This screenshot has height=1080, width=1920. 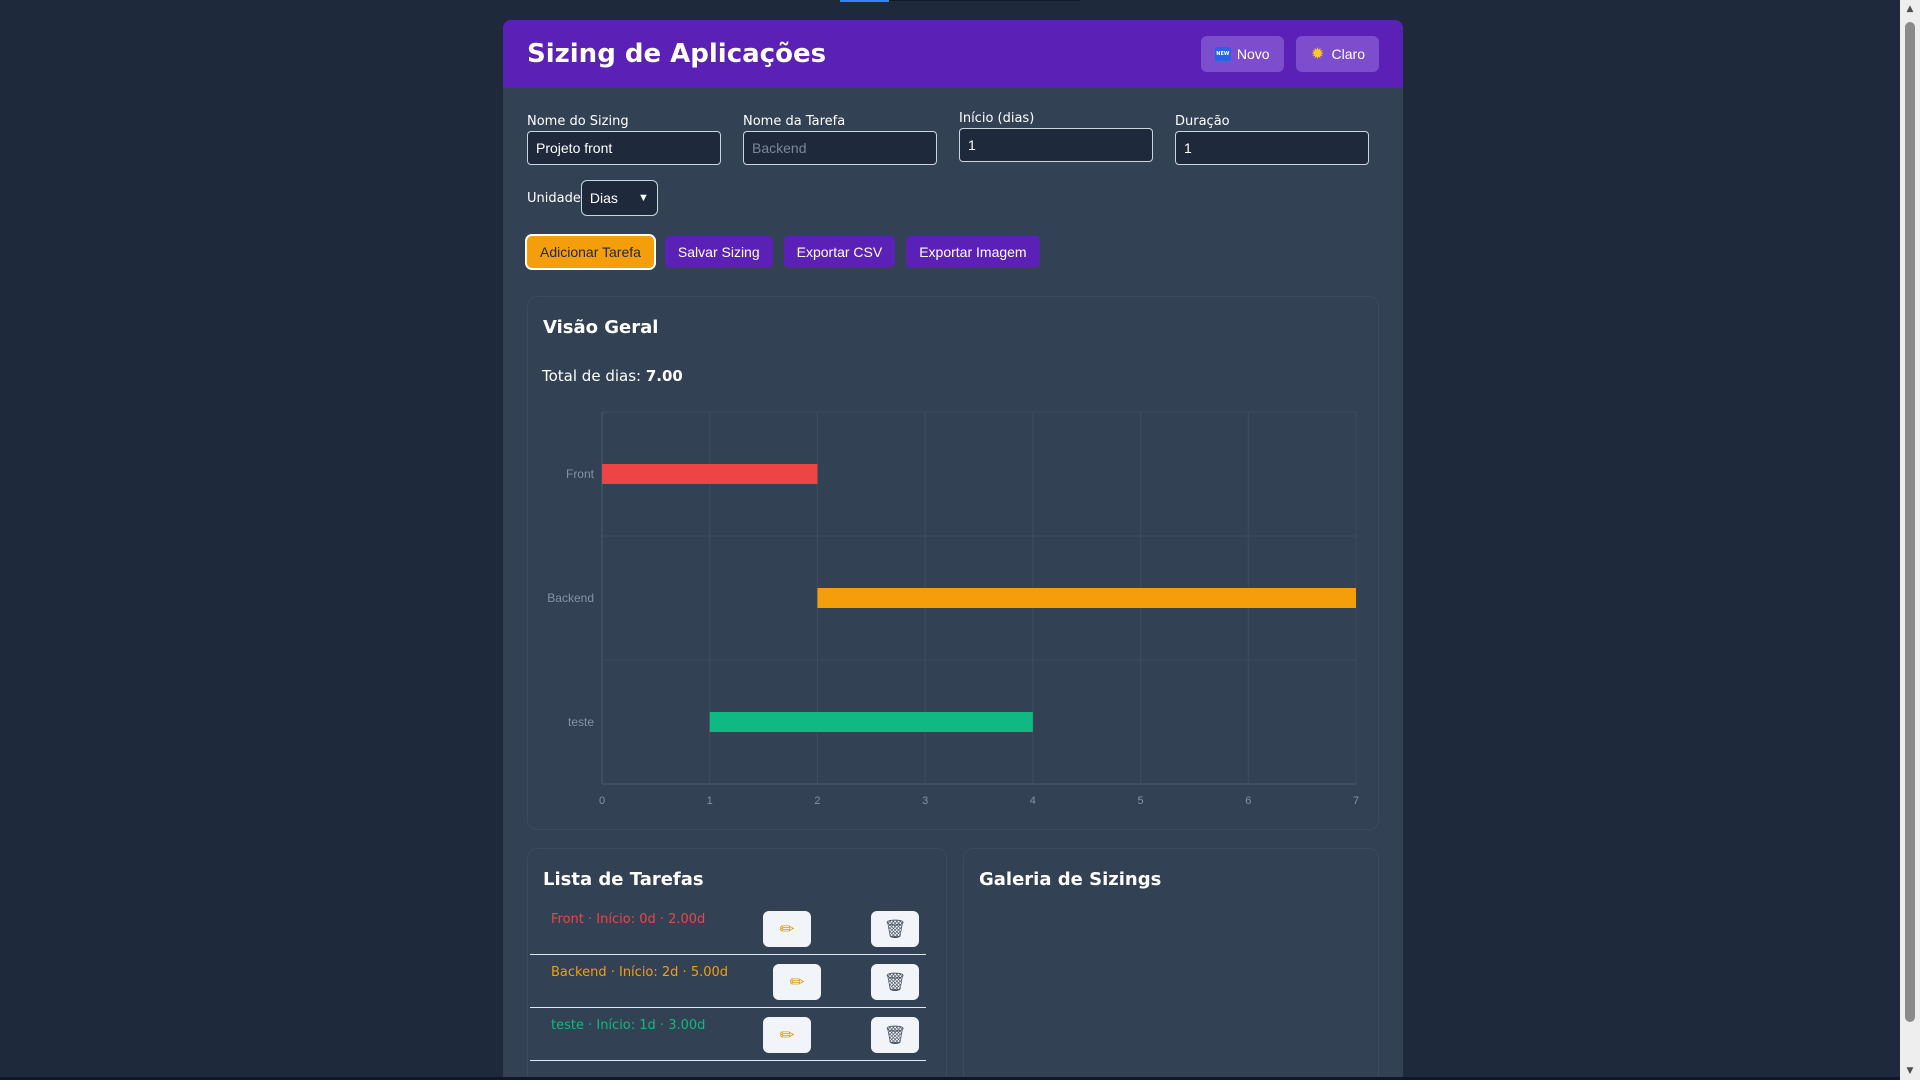 What do you see at coordinates (570, 598) in the screenshot?
I see `y-tick-label: Backend` at bounding box center [570, 598].